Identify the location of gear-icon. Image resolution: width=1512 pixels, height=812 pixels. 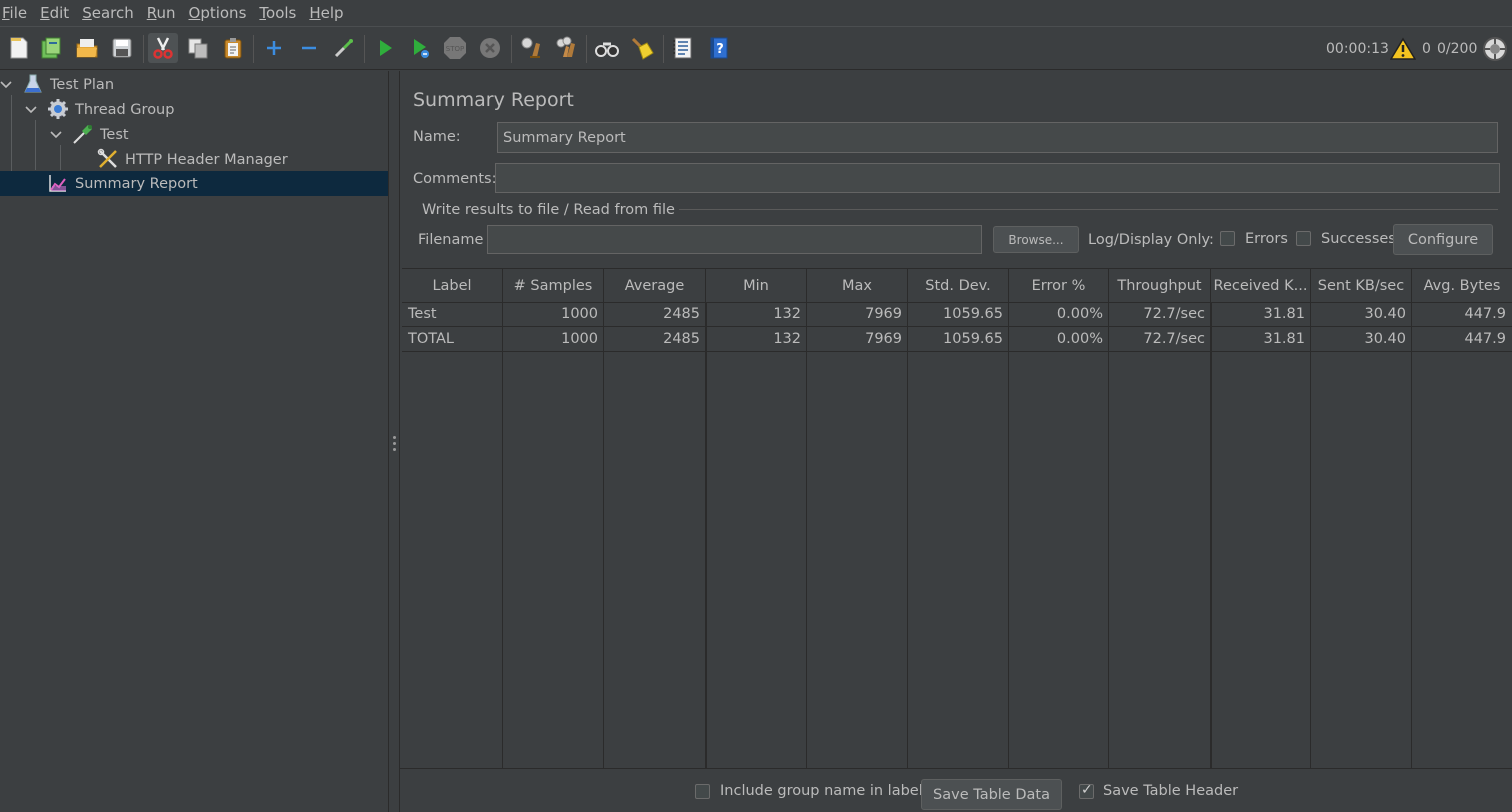
(58, 109).